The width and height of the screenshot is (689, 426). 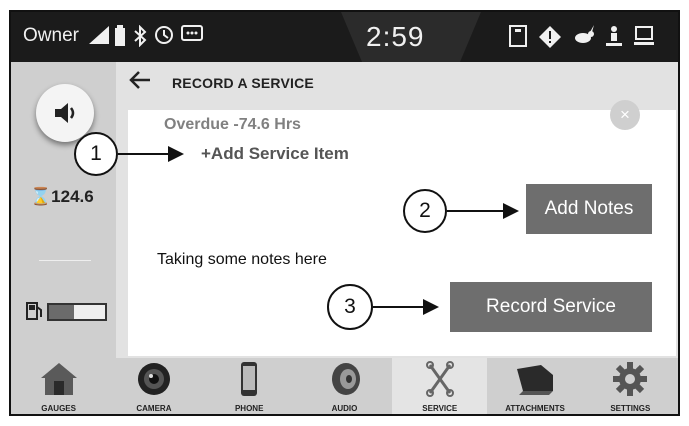 I want to click on overdue-status: Overdue -74.6 Hrs, so click(x=232, y=124).